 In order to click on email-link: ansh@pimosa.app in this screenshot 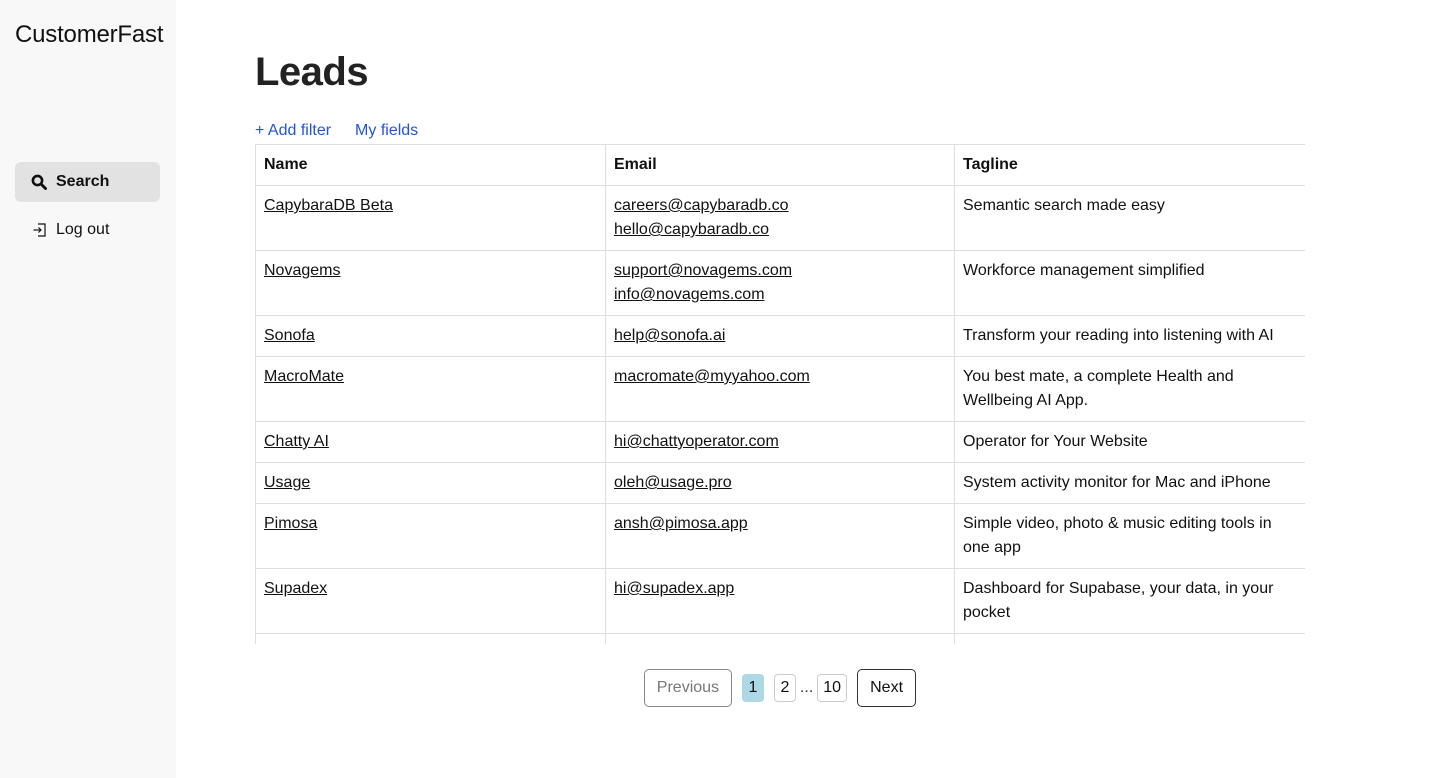, I will do `click(780, 524)`.